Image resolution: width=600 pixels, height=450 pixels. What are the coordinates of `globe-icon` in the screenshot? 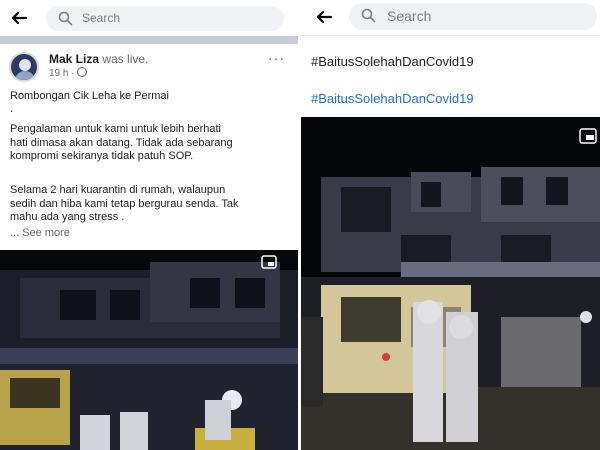 It's located at (81, 72).